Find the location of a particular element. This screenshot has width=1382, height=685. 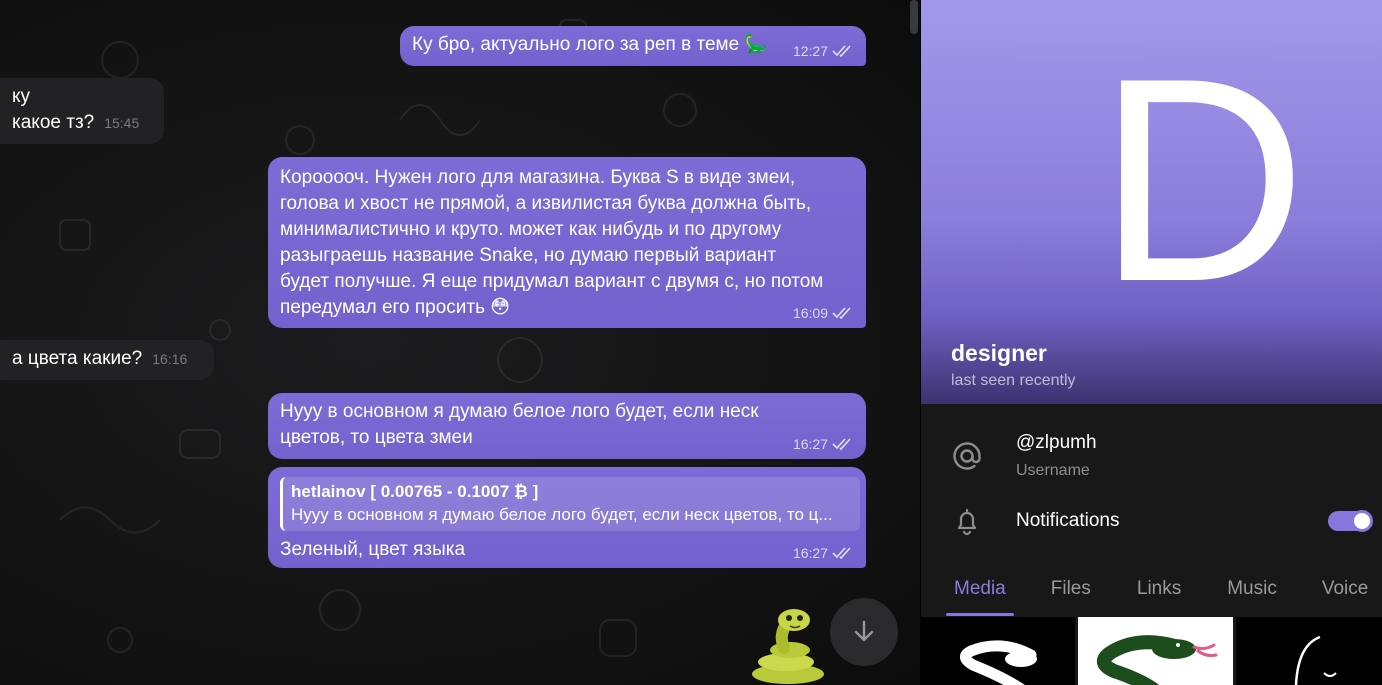

message-time: 16:09 is located at coordinates (823, 313).